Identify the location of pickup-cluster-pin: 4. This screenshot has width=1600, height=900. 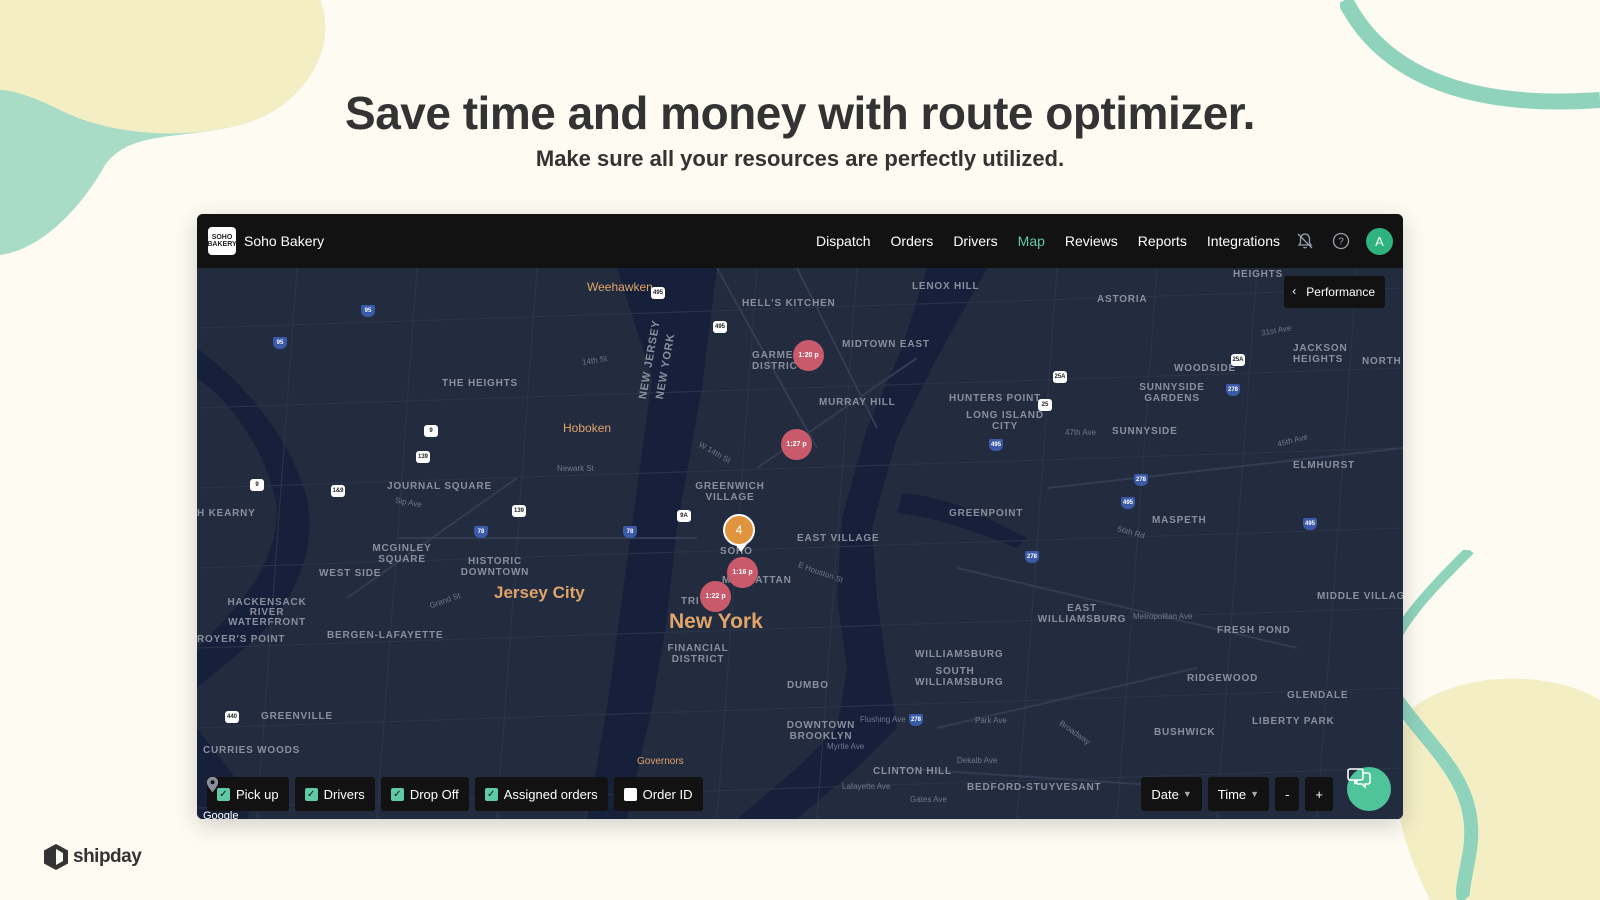
(739, 533).